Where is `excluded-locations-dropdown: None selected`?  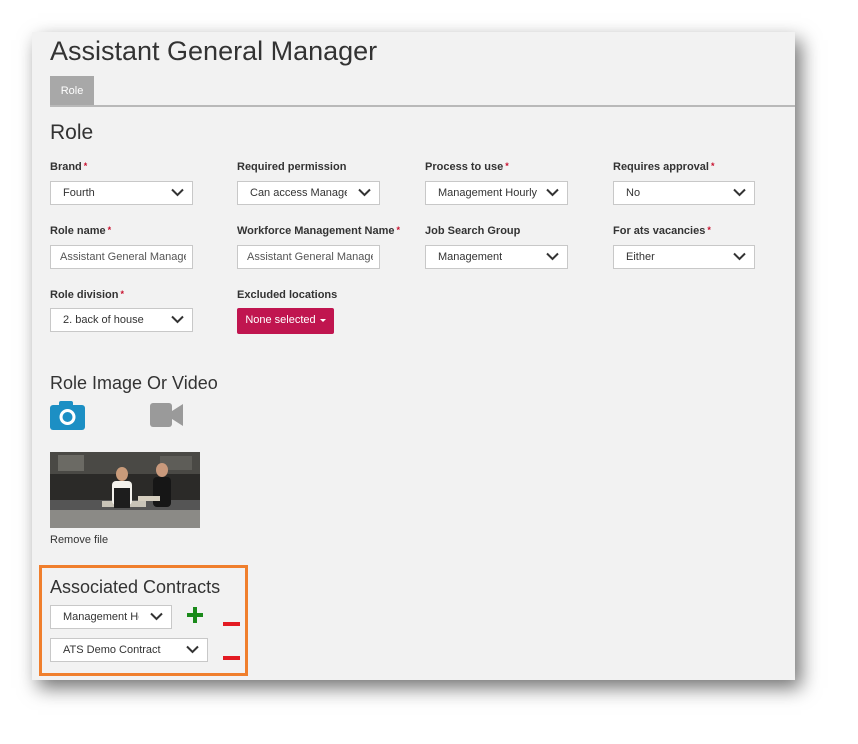 excluded-locations-dropdown: None selected is located at coordinates (285, 321).